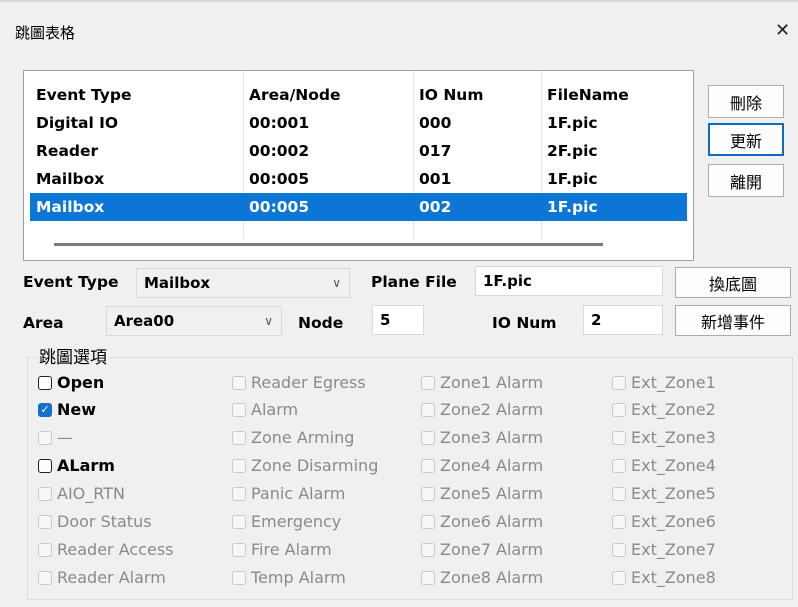 Image resolution: width=798 pixels, height=607 pixels. I want to click on list-cell: 00:005, so click(279, 207).